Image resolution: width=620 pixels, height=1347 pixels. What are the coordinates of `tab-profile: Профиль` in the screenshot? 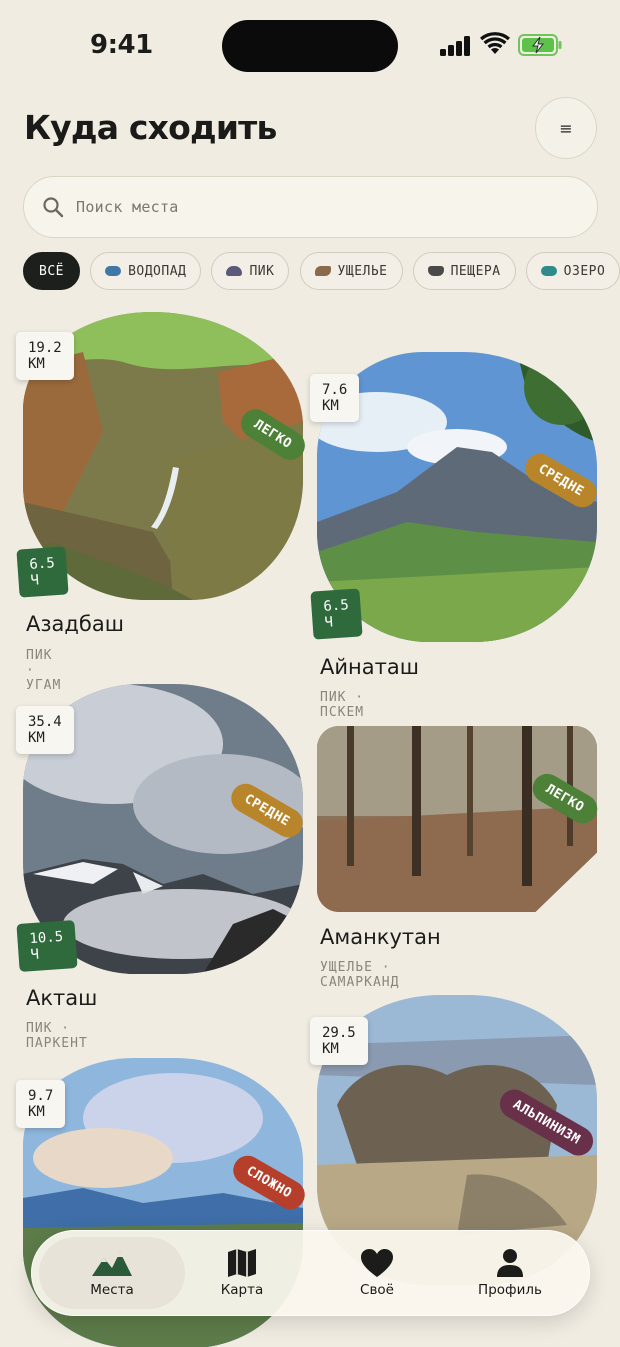 It's located at (510, 1273).